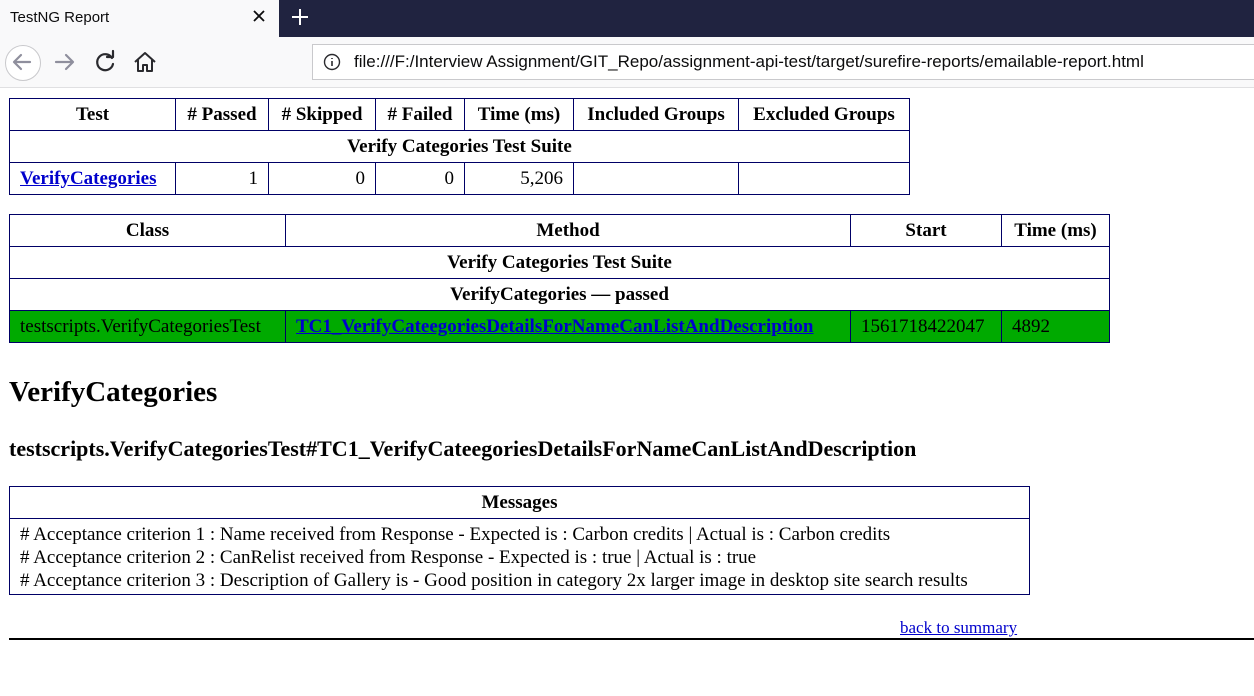 This screenshot has width=1254, height=696. I want to click on methods-header-row: Class Method Start Time (ms), so click(559, 230).